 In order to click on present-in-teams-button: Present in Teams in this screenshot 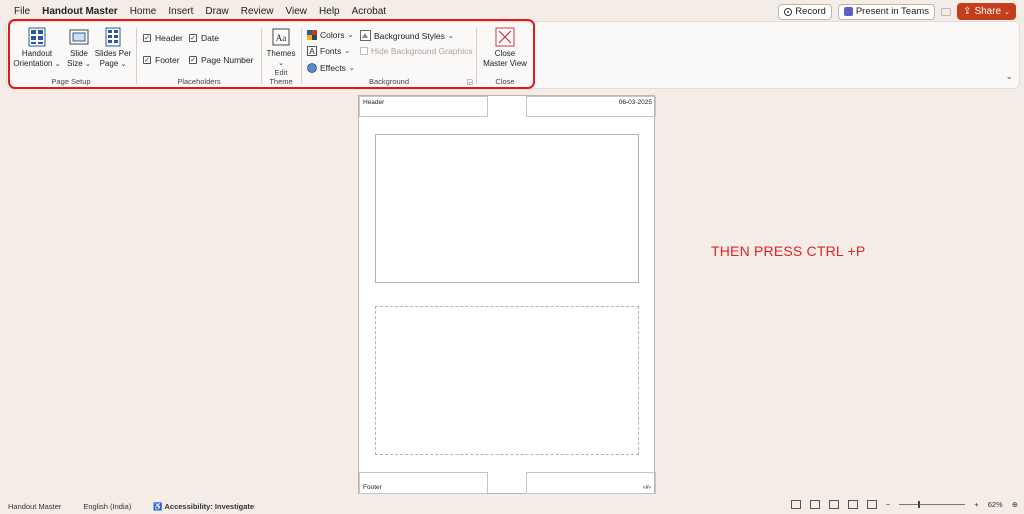, I will do `click(886, 11)`.